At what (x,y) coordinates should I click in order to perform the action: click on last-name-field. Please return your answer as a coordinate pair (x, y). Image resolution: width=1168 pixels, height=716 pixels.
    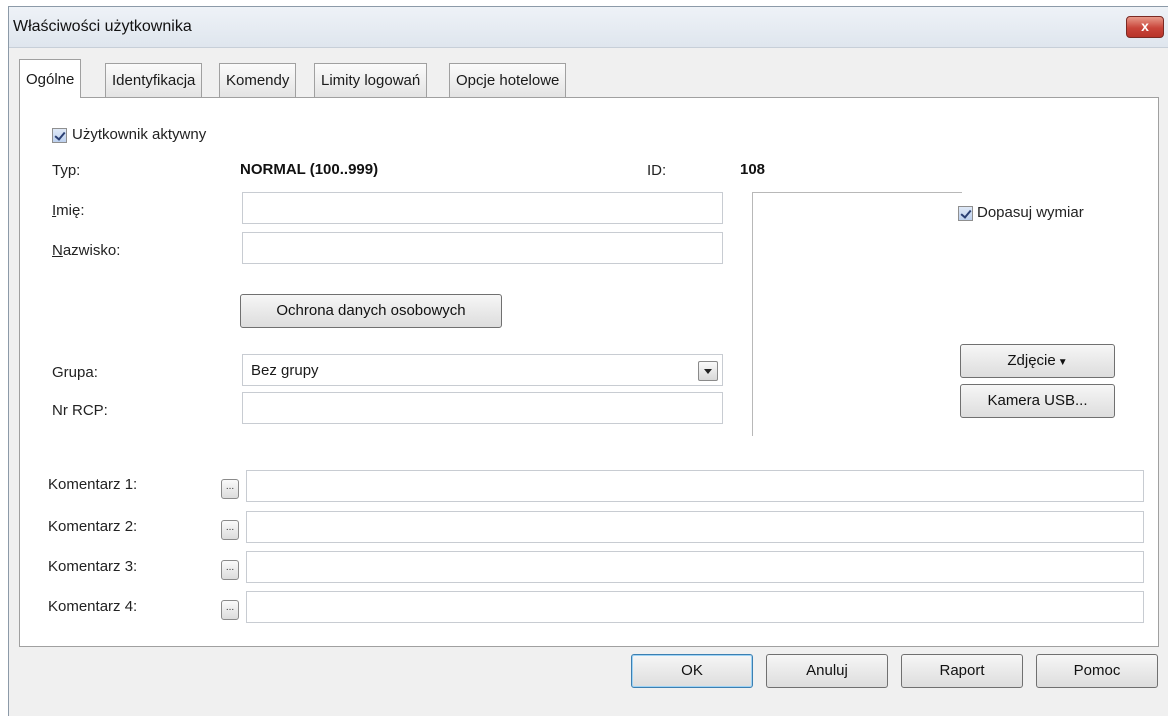
    Looking at the image, I should click on (482, 248).